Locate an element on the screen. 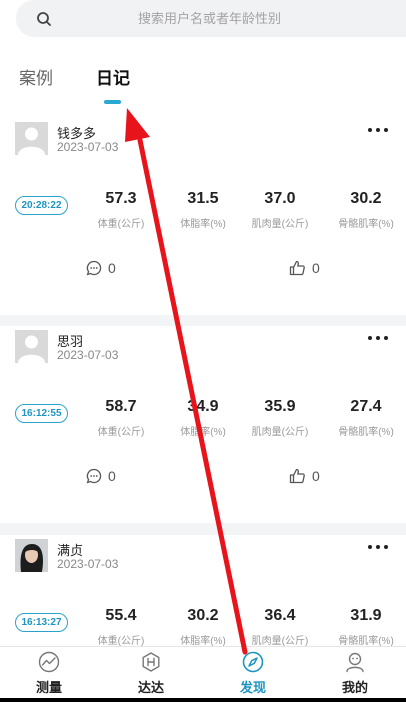 The height and width of the screenshot is (702, 406). muscle-value: 37.0 is located at coordinates (280, 198).